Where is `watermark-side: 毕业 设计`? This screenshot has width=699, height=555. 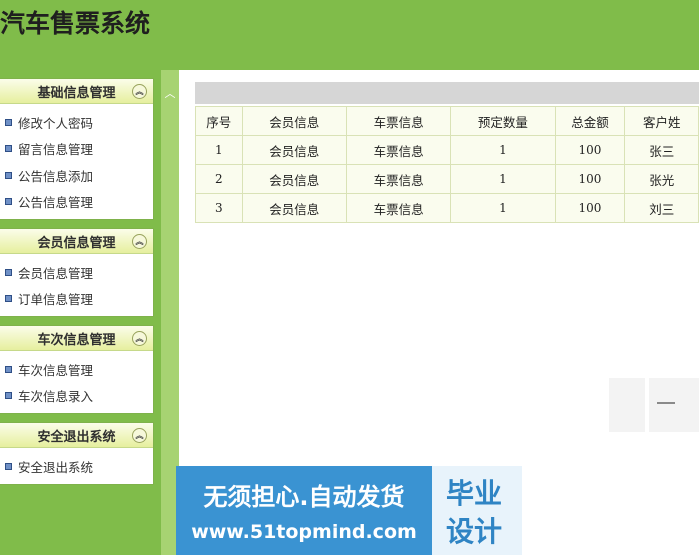 watermark-side: 毕业 设计 is located at coordinates (477, 510).